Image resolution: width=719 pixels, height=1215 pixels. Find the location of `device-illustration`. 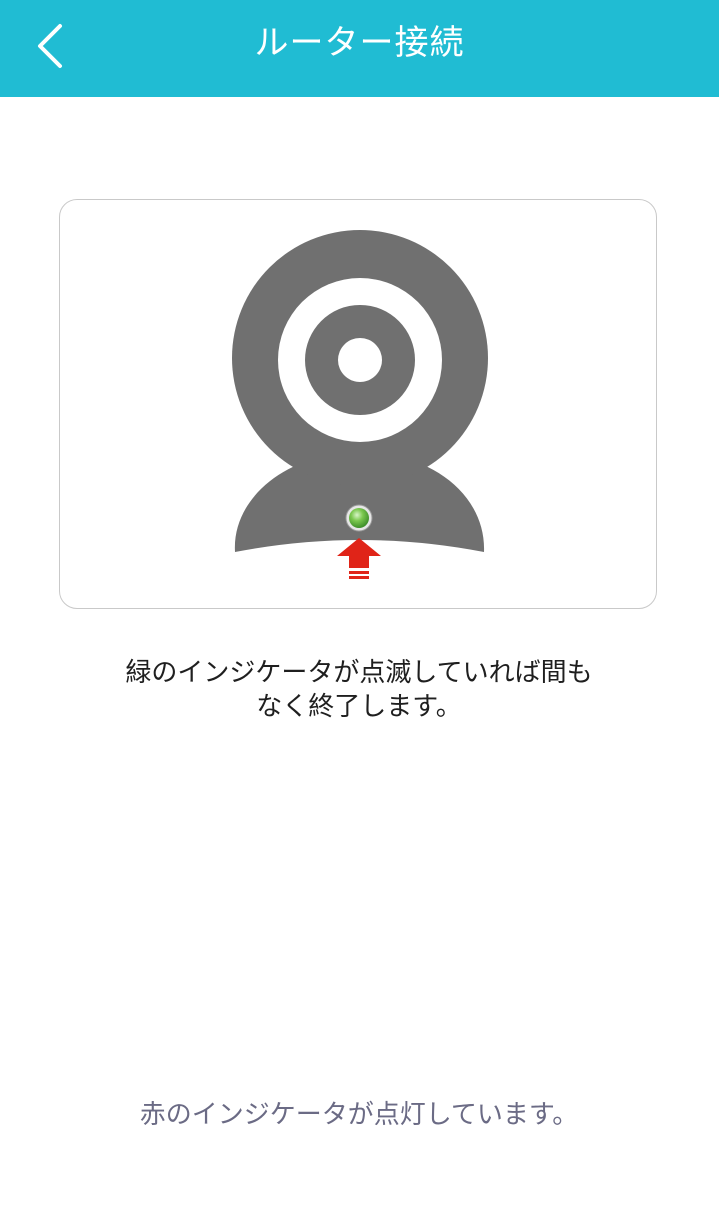

device-illustration is located at coordinates (360, 404).